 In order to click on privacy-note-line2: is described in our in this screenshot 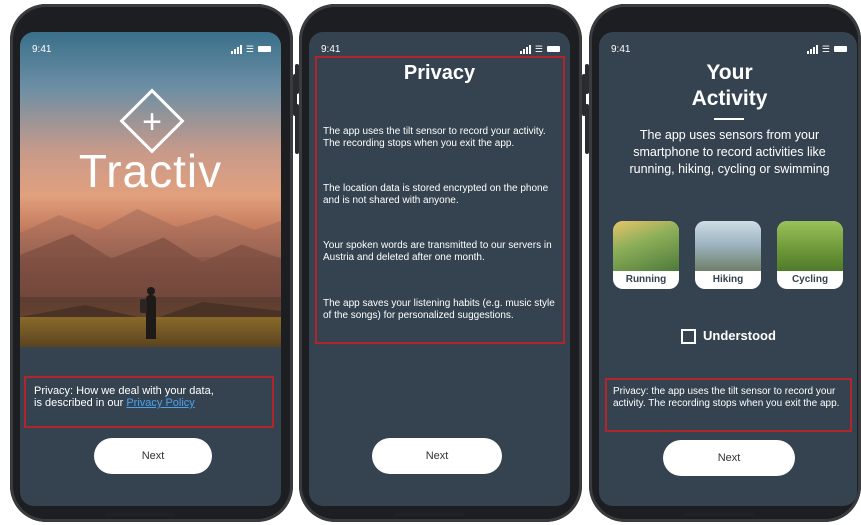, I will do `click(80, 403)`.